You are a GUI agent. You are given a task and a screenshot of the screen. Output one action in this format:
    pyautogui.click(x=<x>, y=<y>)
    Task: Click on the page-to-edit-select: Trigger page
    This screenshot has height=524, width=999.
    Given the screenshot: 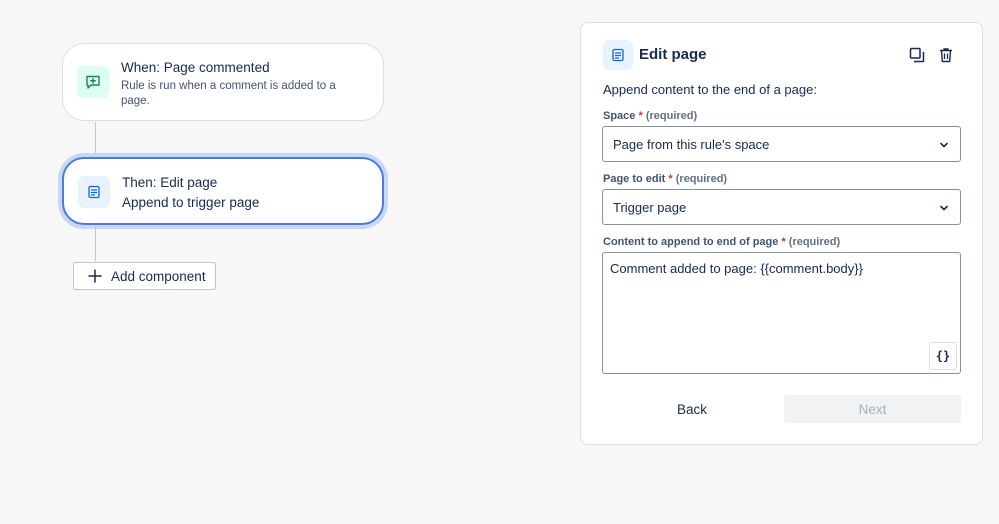 What is the action you would take?
    pyautogui.click(x=781, y=207)
    